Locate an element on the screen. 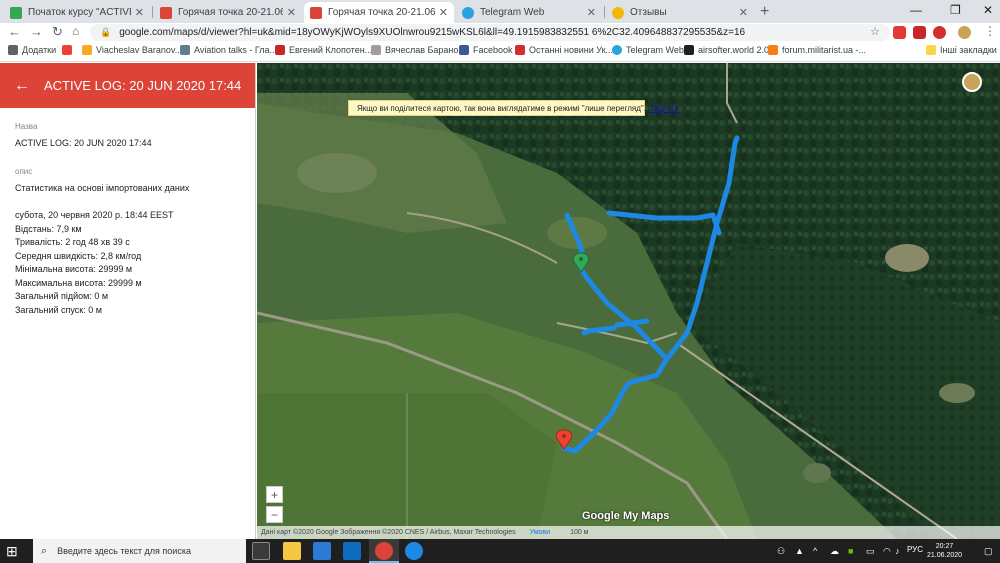  telegram-icon is located at coordinates (617, 50).